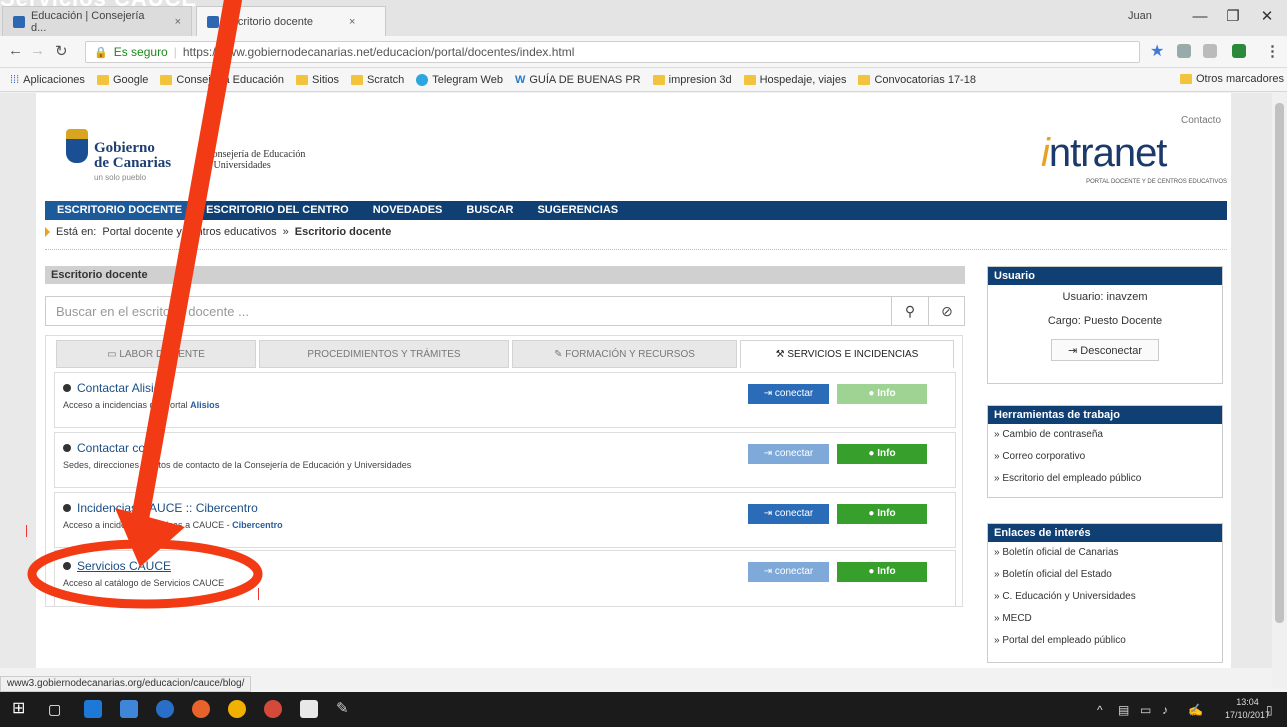 The height and width of the screenshot is (727, 1287). Describe the element at coordinates (1140, 16) in the screenshot. I see `browser-profile: Juan` at that location.